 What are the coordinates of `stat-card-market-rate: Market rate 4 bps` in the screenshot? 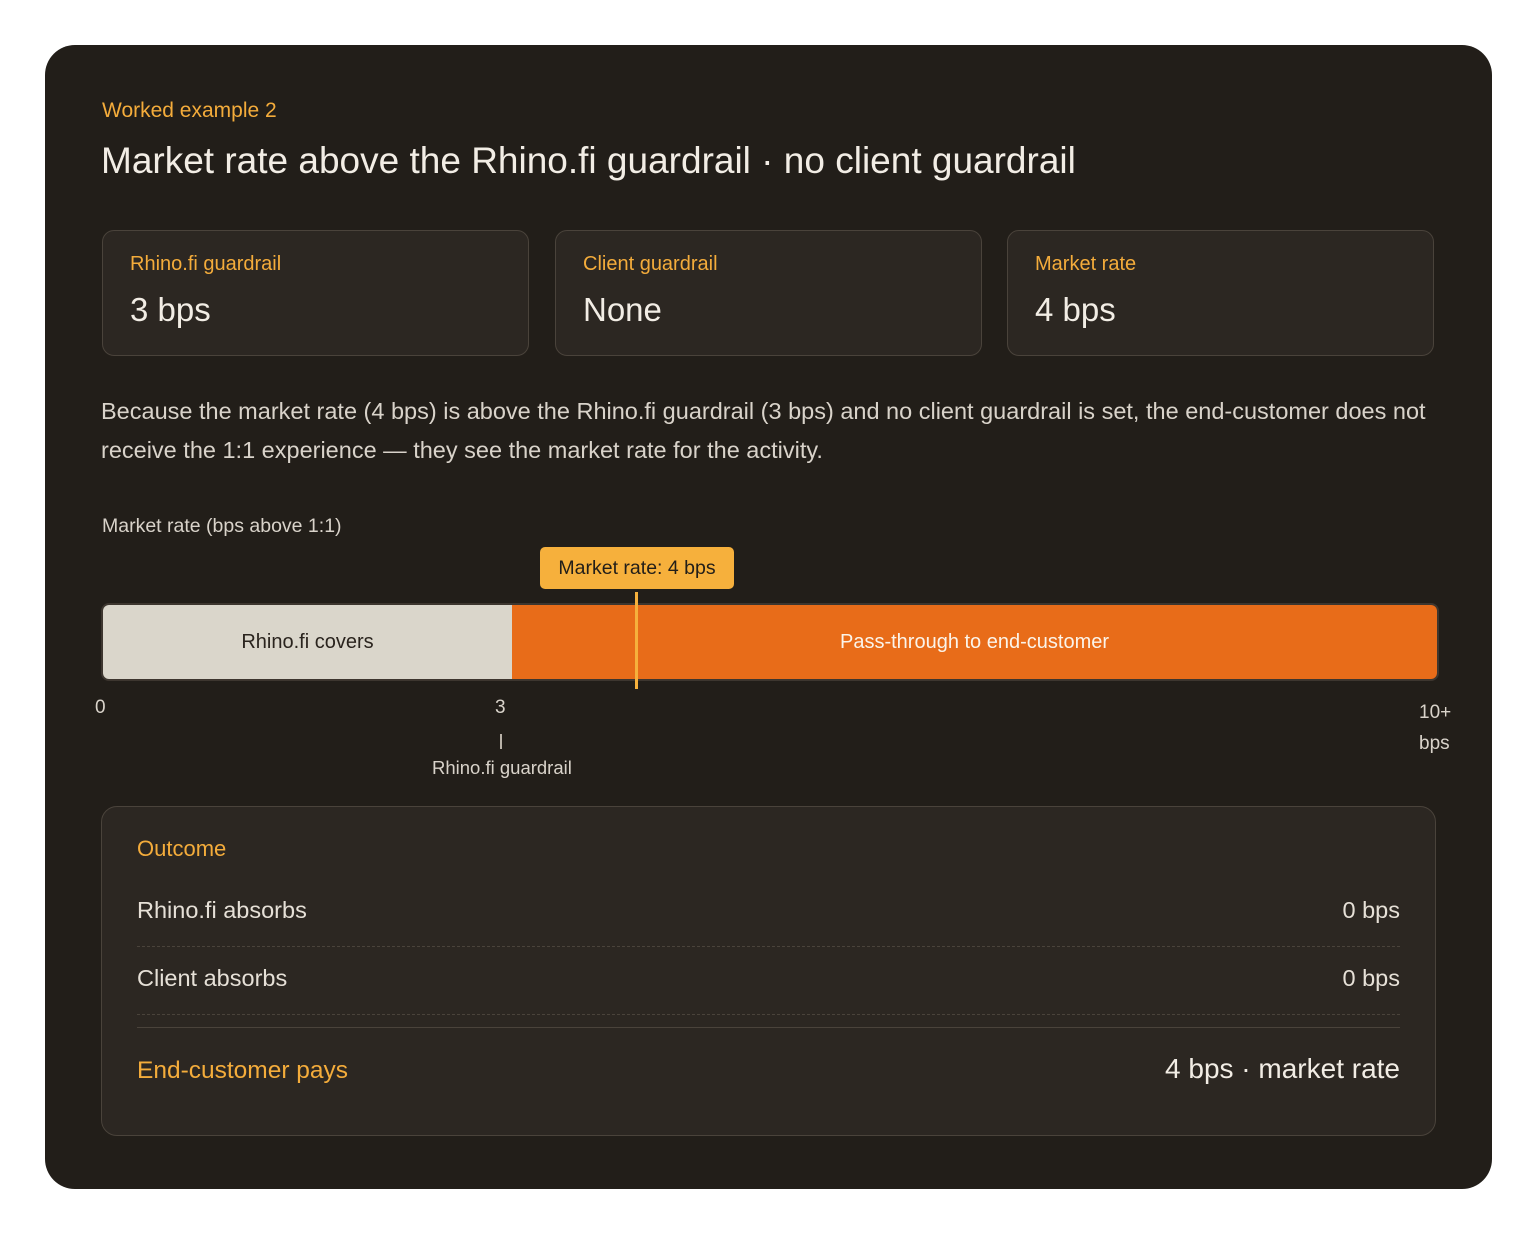 It's located at (1220, 293).